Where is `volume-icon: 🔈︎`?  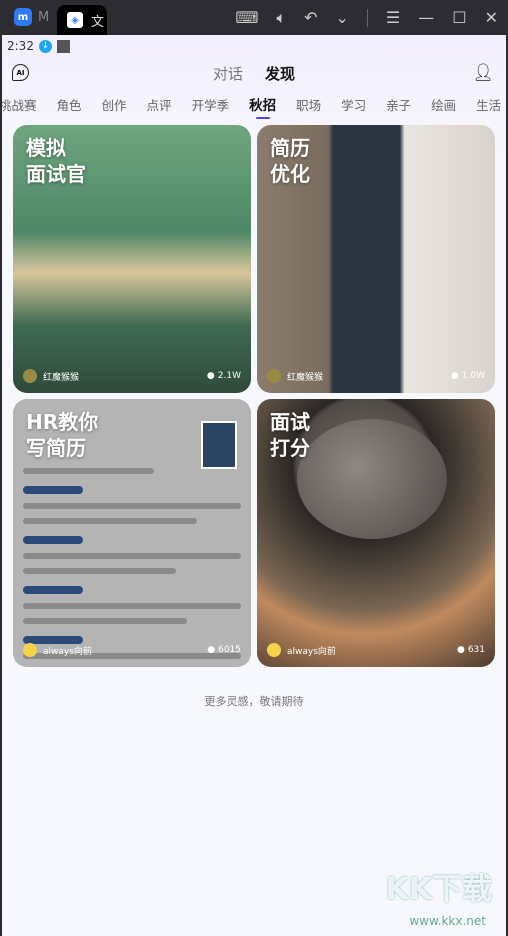 volume-icon: 🔈︎ is located at coordinates (281, 18).